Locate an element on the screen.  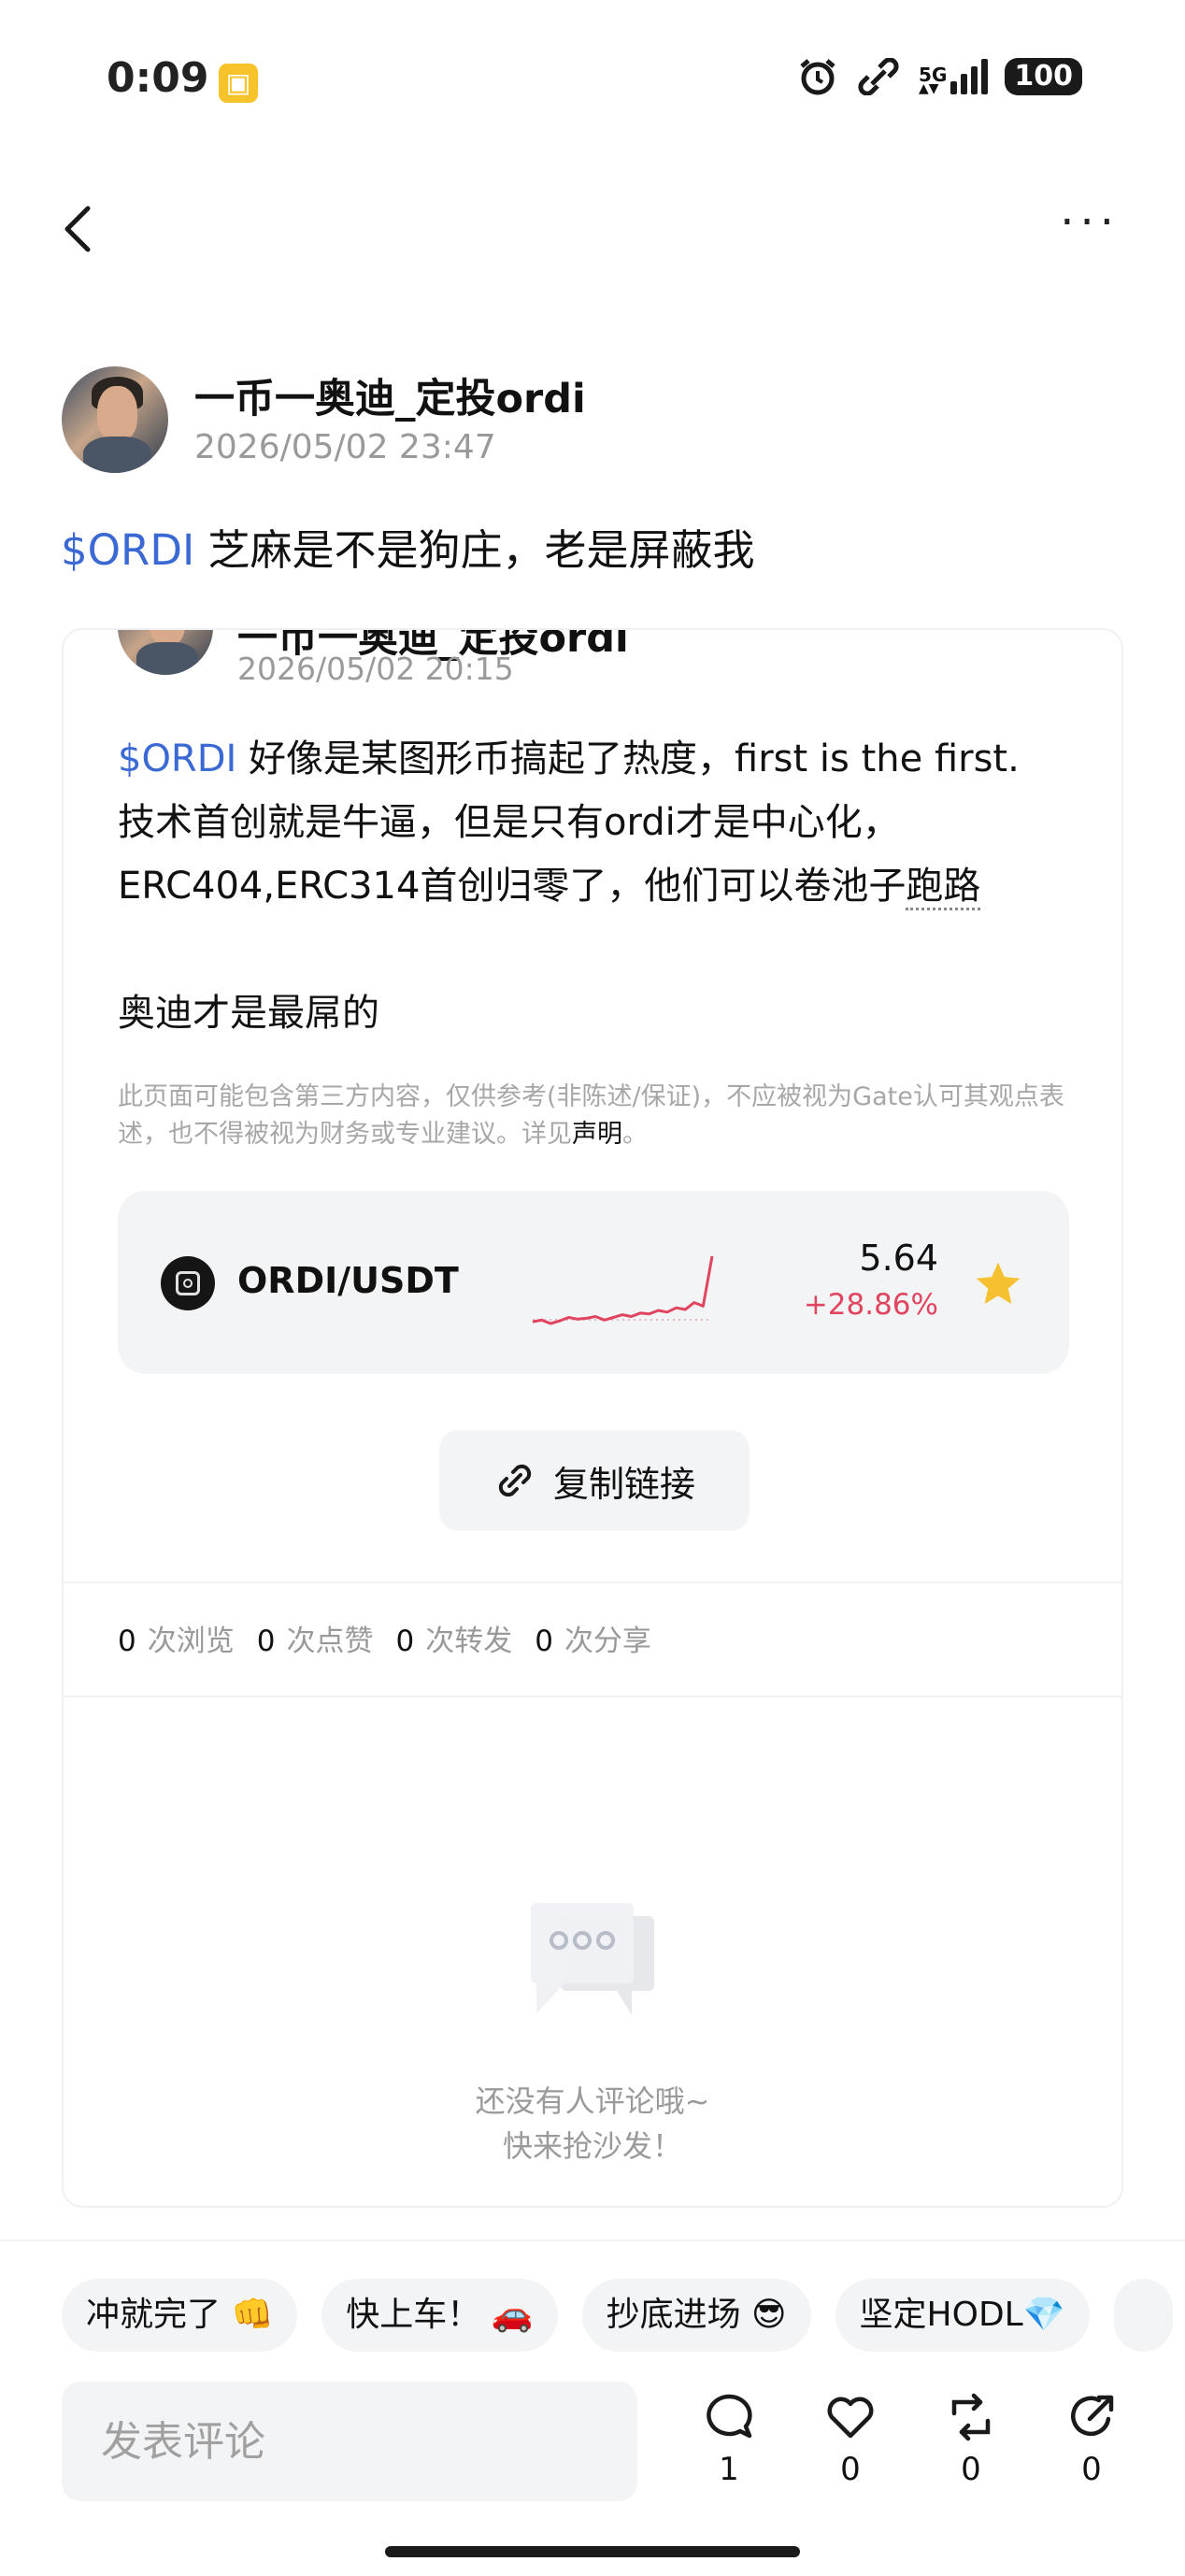
status-icons: 5G ▲▼ 100 is located at coordinates (939, 76).